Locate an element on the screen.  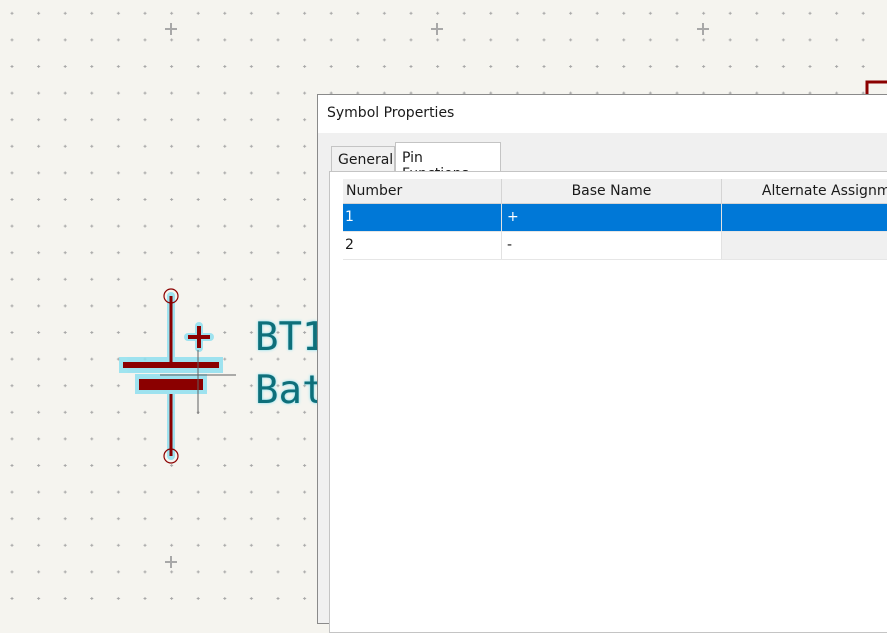
table-row: 2 - is located at coordinates (615, 246).